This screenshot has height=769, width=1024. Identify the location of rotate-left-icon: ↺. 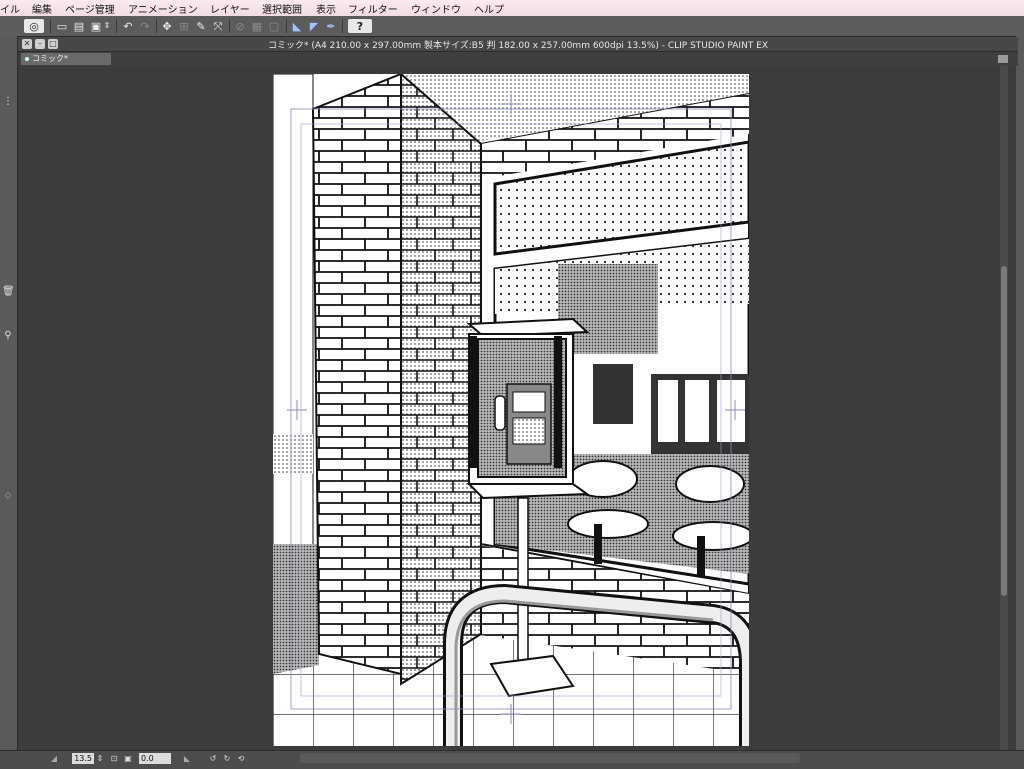
(213, 758).